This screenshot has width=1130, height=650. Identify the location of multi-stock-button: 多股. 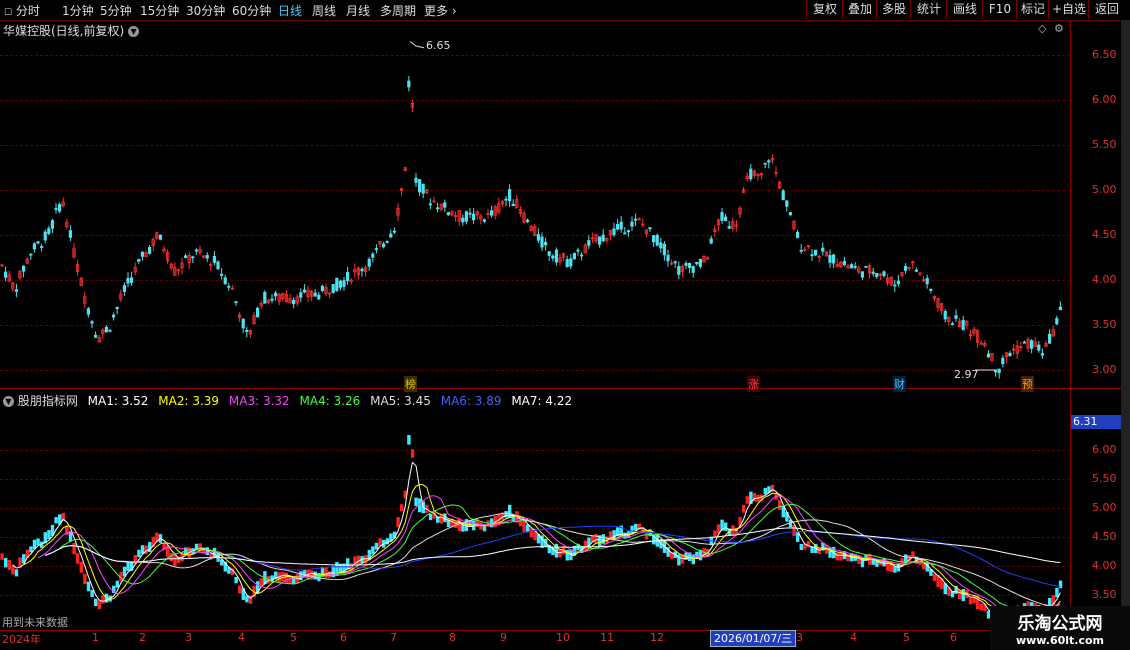
(893, 9).